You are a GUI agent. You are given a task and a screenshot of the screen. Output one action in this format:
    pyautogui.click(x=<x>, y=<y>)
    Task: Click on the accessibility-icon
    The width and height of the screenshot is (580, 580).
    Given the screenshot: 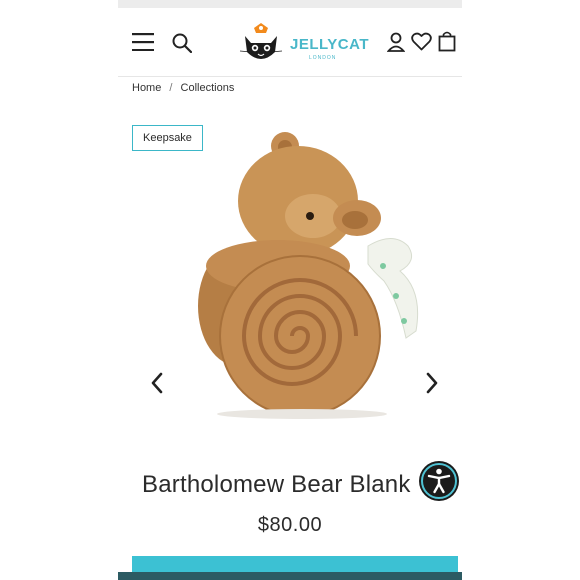 What is the action you would take?
    pyautogui.click(x=439, y=481)
    